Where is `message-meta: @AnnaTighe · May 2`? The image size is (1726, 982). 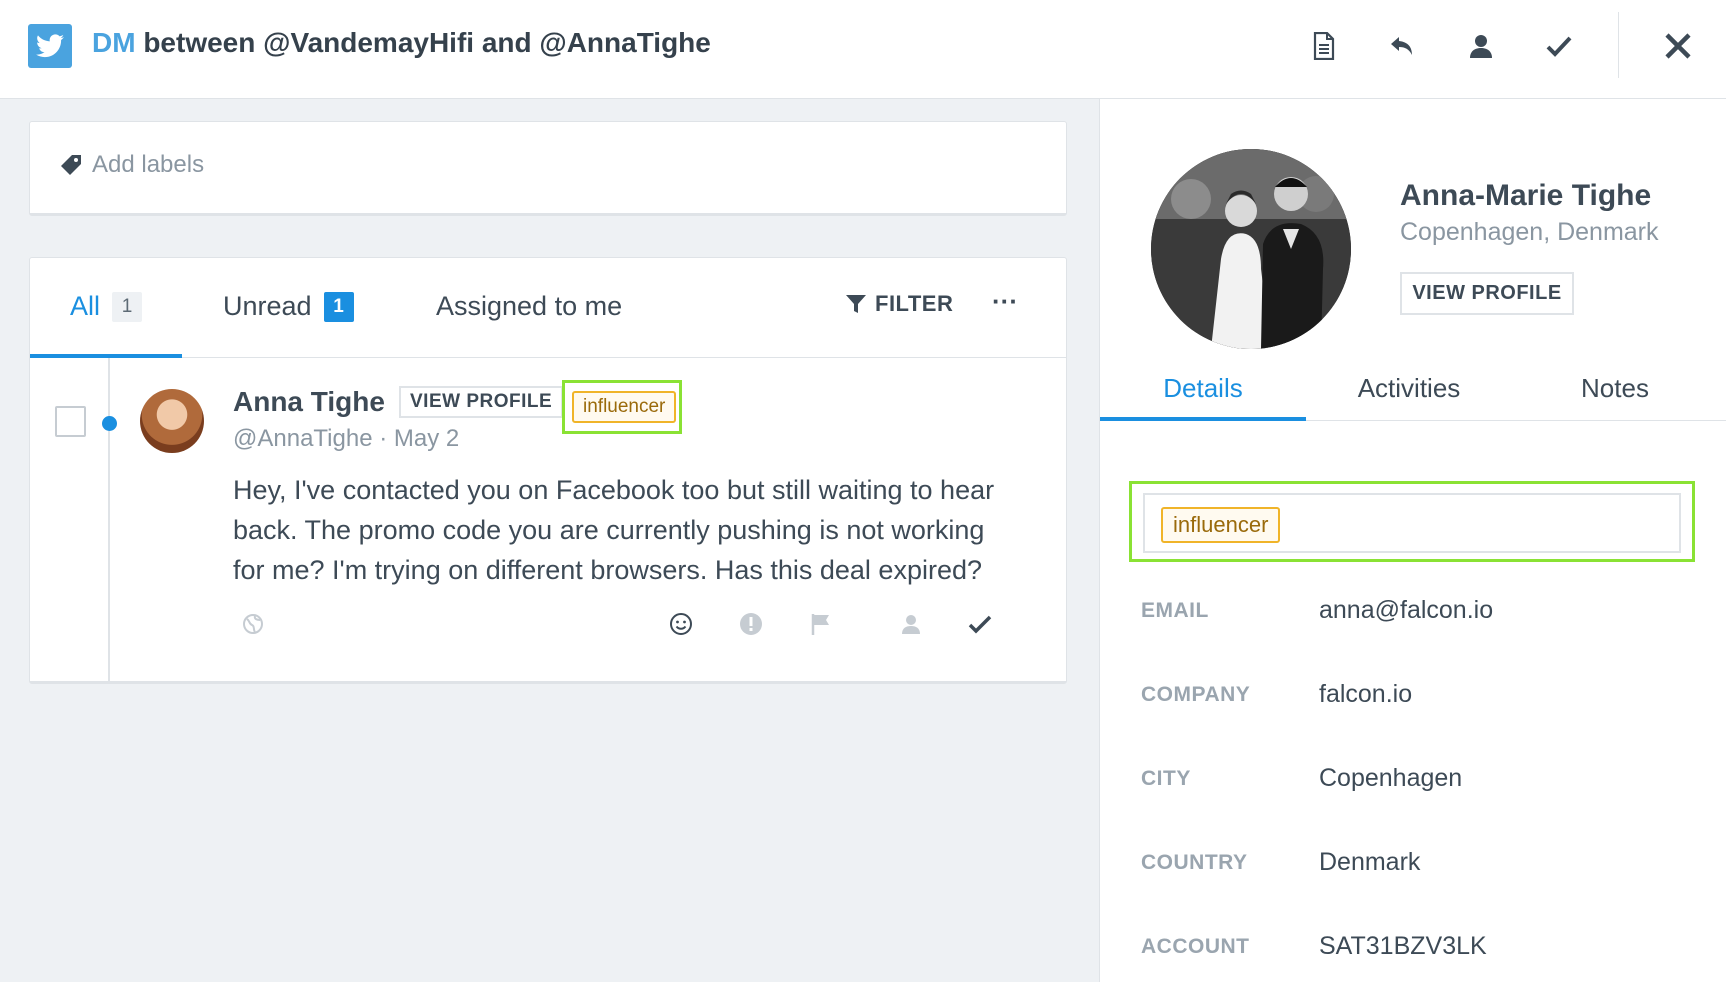
message-meta: @AnnaTighe · May 2 is located at coordinates (346, 439).